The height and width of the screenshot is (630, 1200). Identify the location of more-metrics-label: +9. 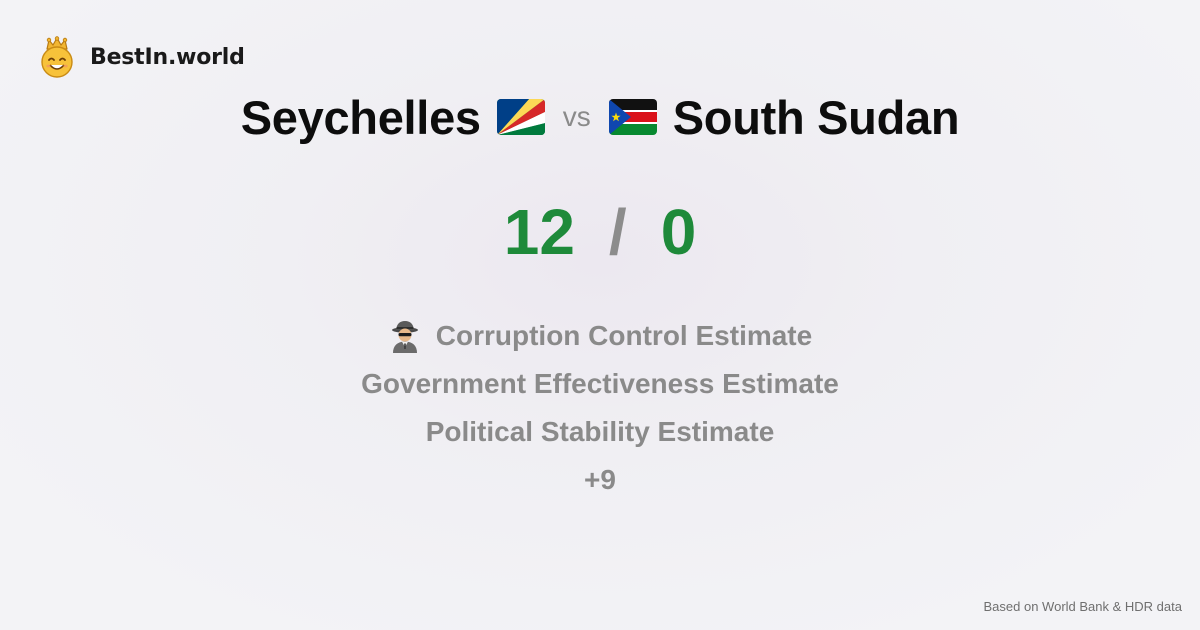
(600, 479).